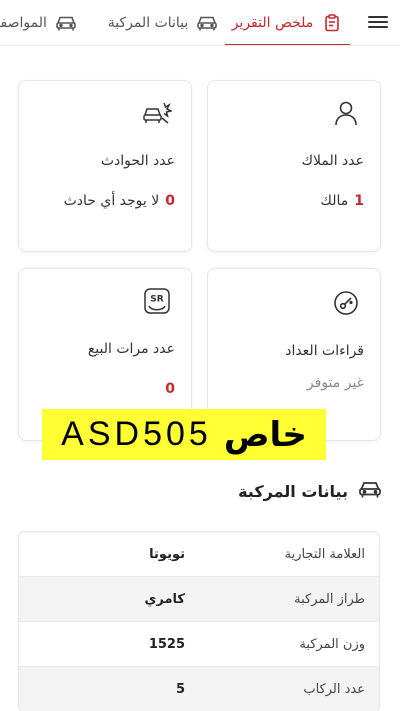  I want to click on sales-value: 0, so click(170, 389).